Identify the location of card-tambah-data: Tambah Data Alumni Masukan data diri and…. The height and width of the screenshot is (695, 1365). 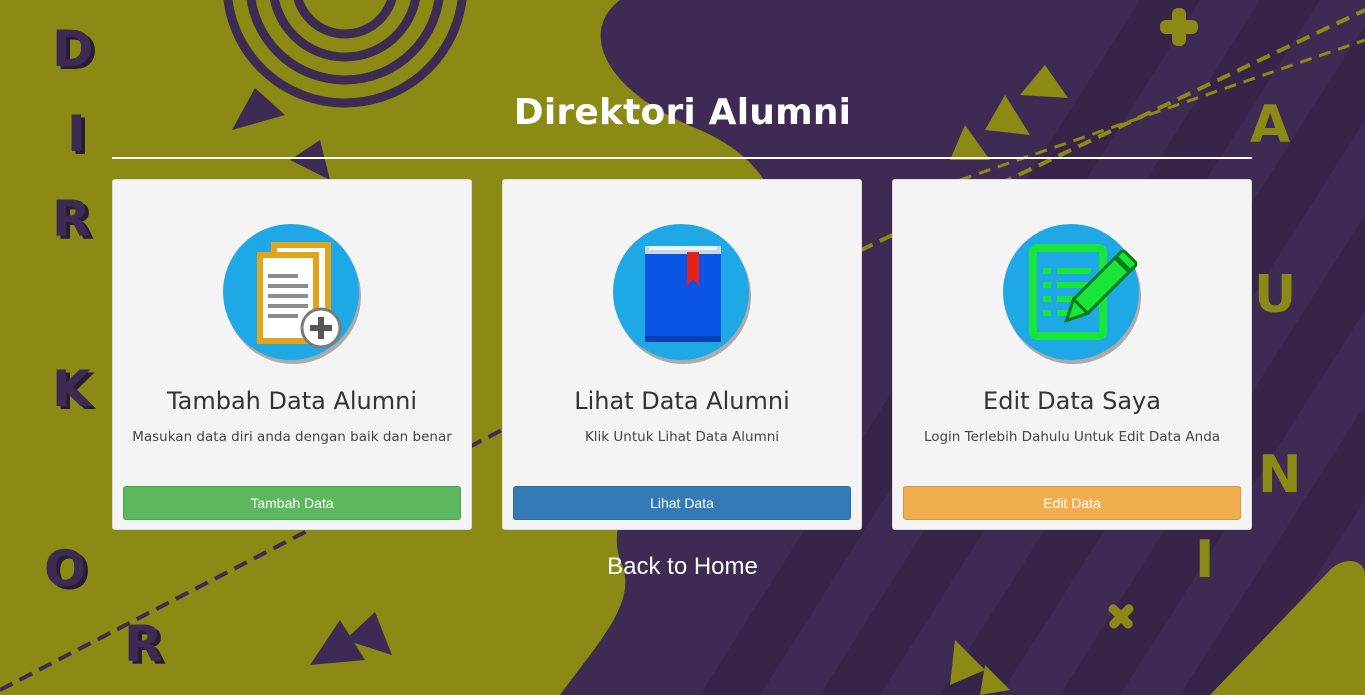
(292, 354).